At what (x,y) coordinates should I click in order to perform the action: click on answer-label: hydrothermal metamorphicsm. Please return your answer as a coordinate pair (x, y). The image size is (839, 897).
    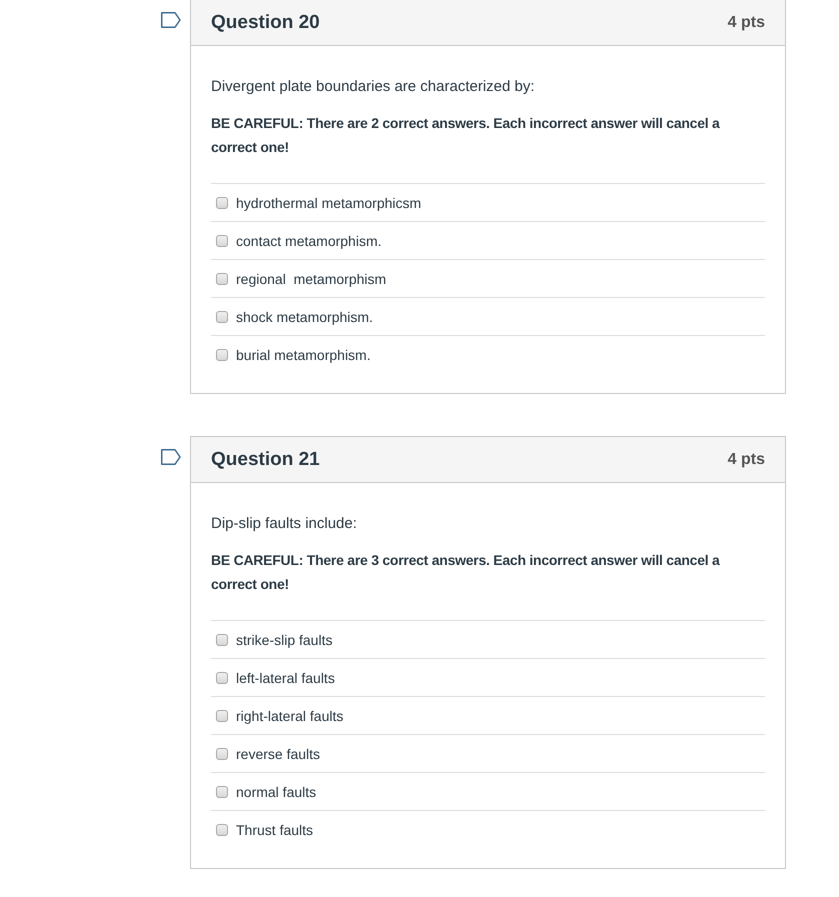
    Looking at the image, I should click on (329, 202).